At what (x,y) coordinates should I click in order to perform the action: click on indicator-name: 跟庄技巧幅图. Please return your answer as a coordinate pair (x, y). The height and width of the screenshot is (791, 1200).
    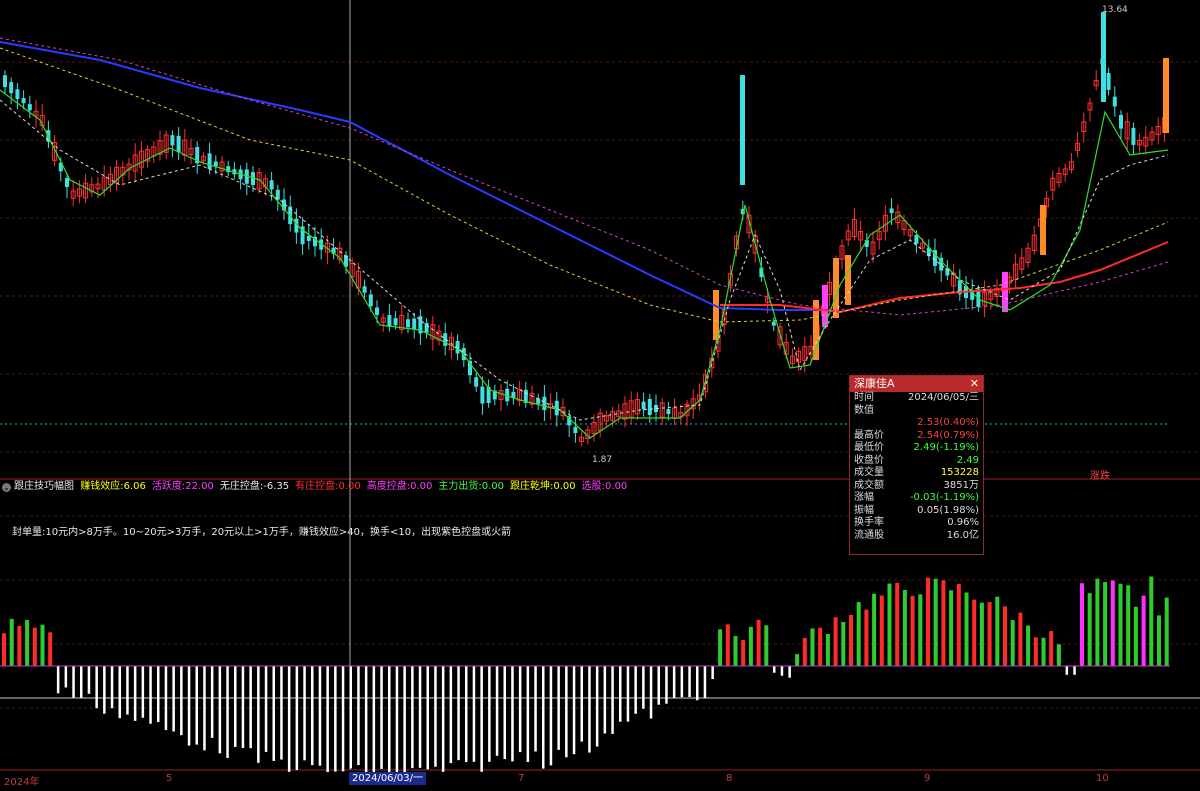
    Looking at the image, I should click on (44, 486).